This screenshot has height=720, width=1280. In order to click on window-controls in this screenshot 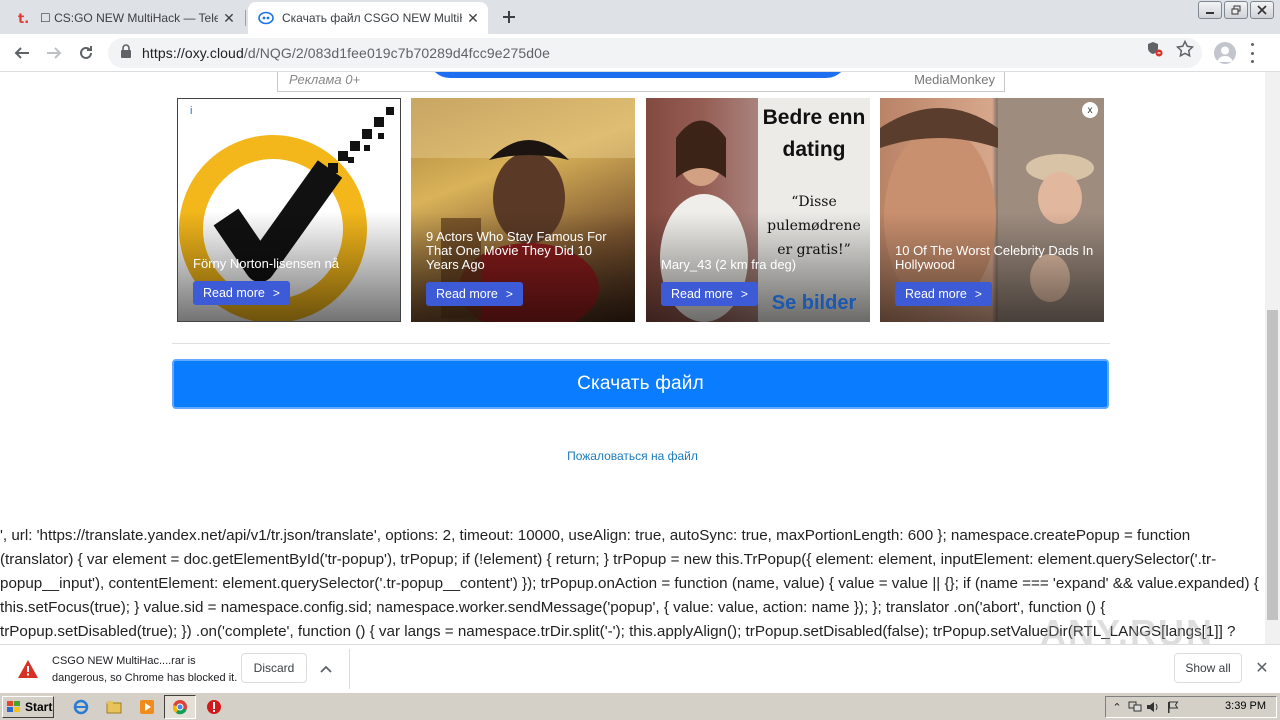, I will do `click(1236, 9)`.